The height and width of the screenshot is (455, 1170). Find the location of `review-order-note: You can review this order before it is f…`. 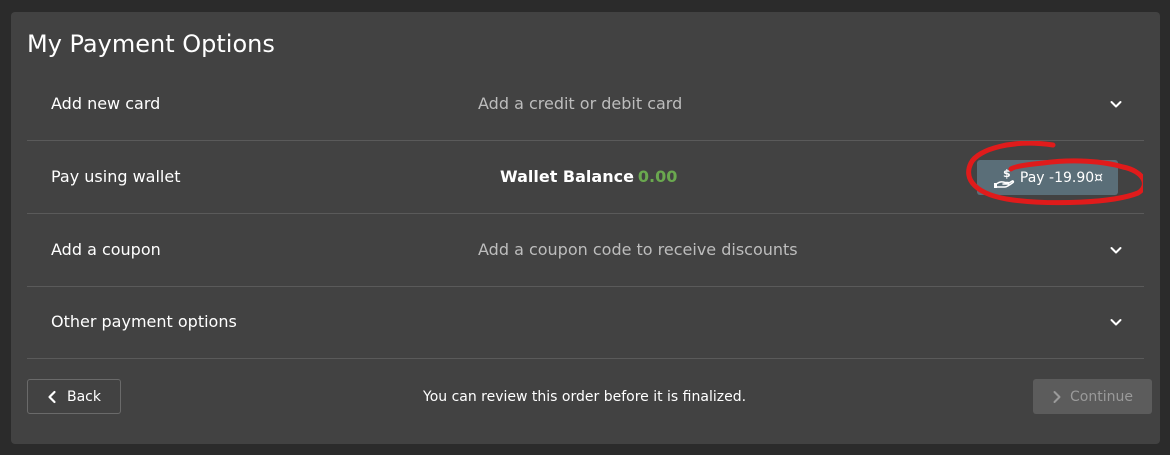

review-order-note: You can review this order before it is f… is located at coordinates (585, 397).